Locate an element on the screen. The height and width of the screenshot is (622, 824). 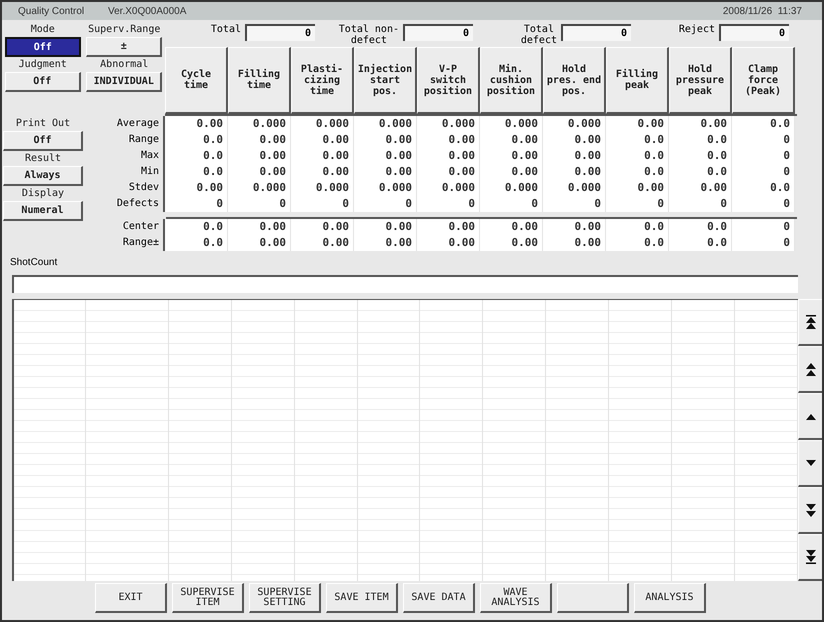
column-header: Hold pressure peak is located at coordinates (700, 80).